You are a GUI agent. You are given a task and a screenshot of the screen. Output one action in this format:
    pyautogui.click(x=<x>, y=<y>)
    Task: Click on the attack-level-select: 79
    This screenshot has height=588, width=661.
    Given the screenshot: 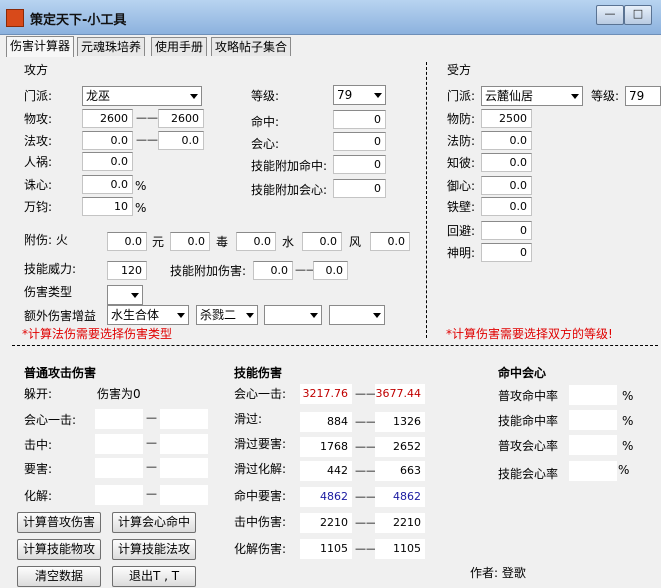 What is the action you would take?
    pyautogui.click(x=359, y=95)
    